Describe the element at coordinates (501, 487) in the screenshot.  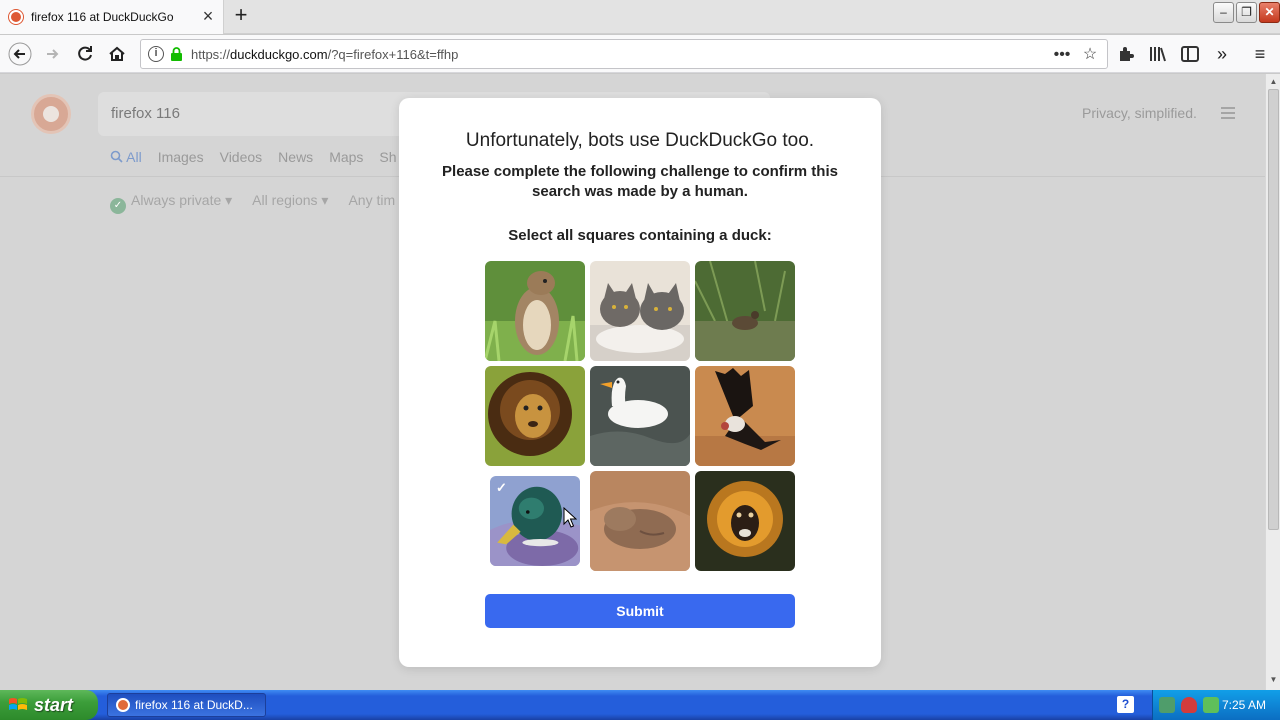
I see `selected-check-icon: ✓` at that location.